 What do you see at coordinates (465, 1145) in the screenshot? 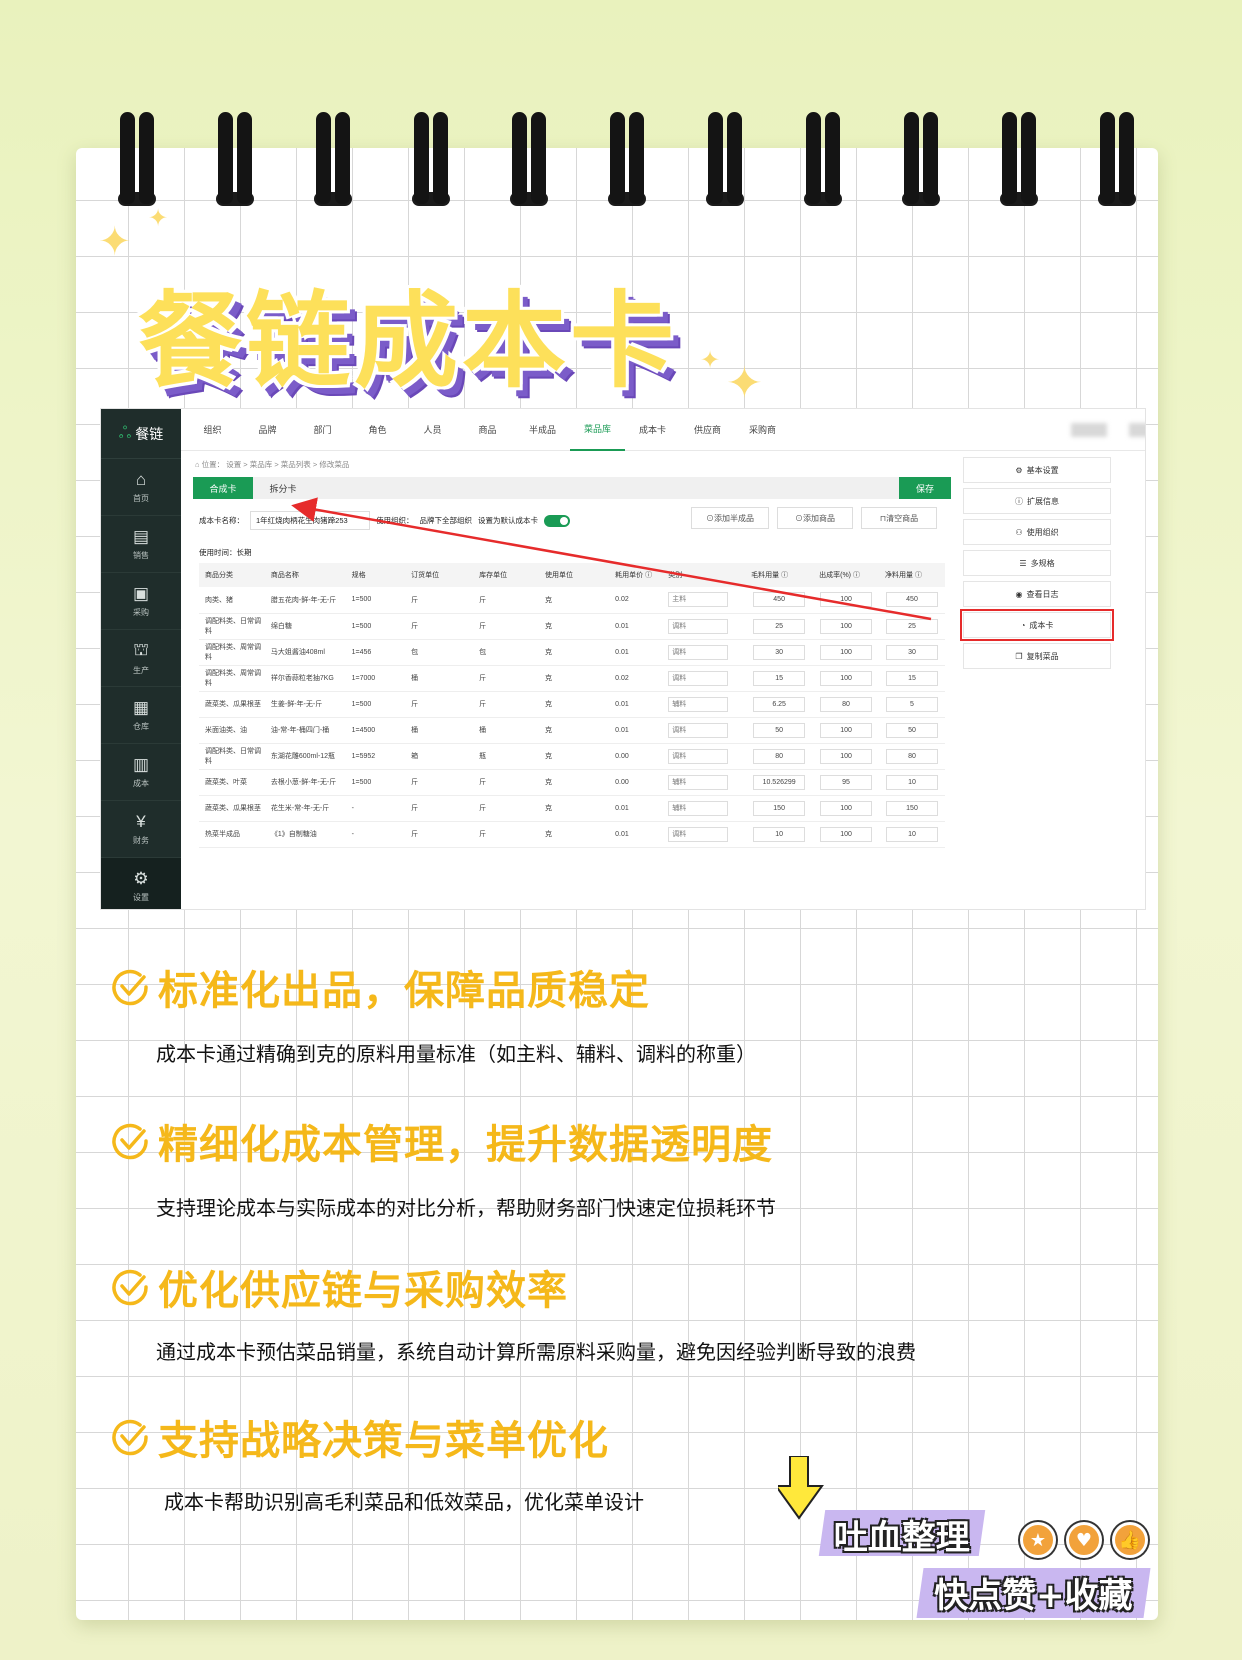
I see `feature-heading: 精细化成本管理，提升数据透明度` at bounding box center [465, 1145].